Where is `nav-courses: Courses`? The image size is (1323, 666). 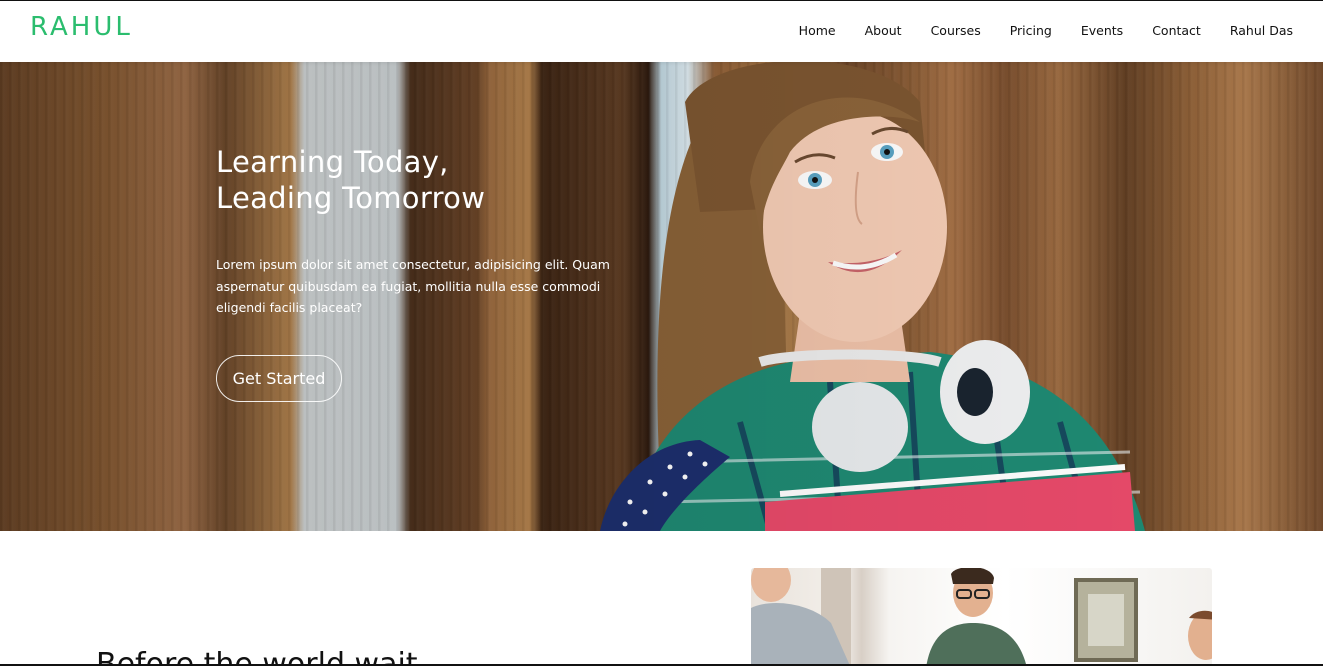
nav-courses: Courses is located at coordinates (956, 30).